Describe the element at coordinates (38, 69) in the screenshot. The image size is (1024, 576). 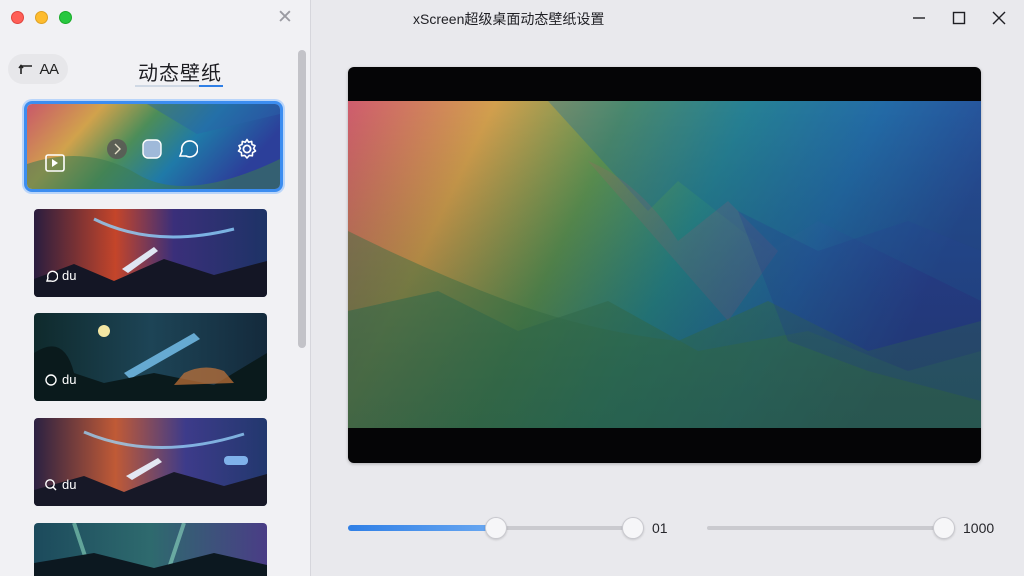
I see `back-button: AA` at that location.